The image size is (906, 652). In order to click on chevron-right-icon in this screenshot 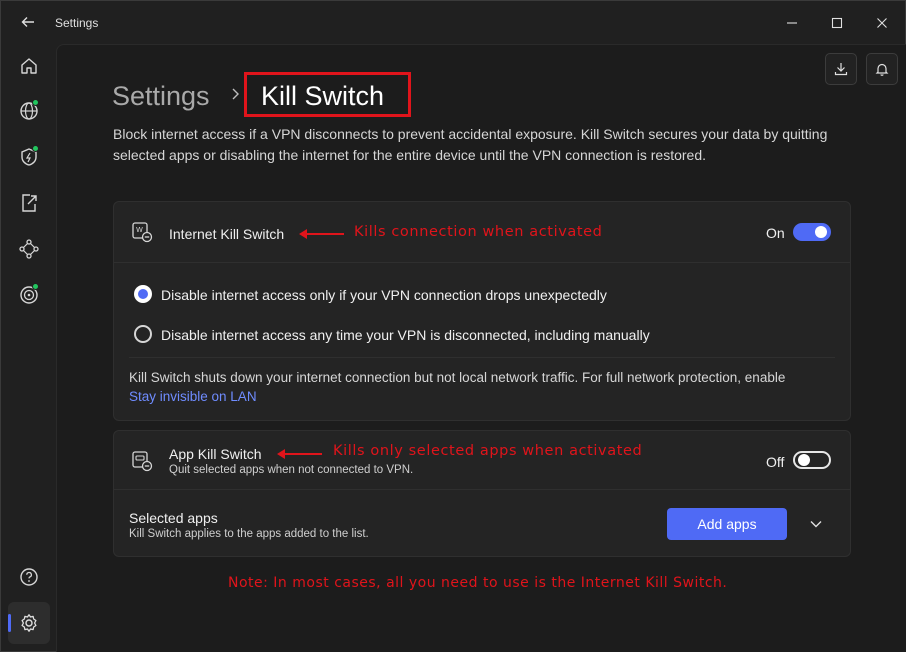, I will do `click(236, 96)`.